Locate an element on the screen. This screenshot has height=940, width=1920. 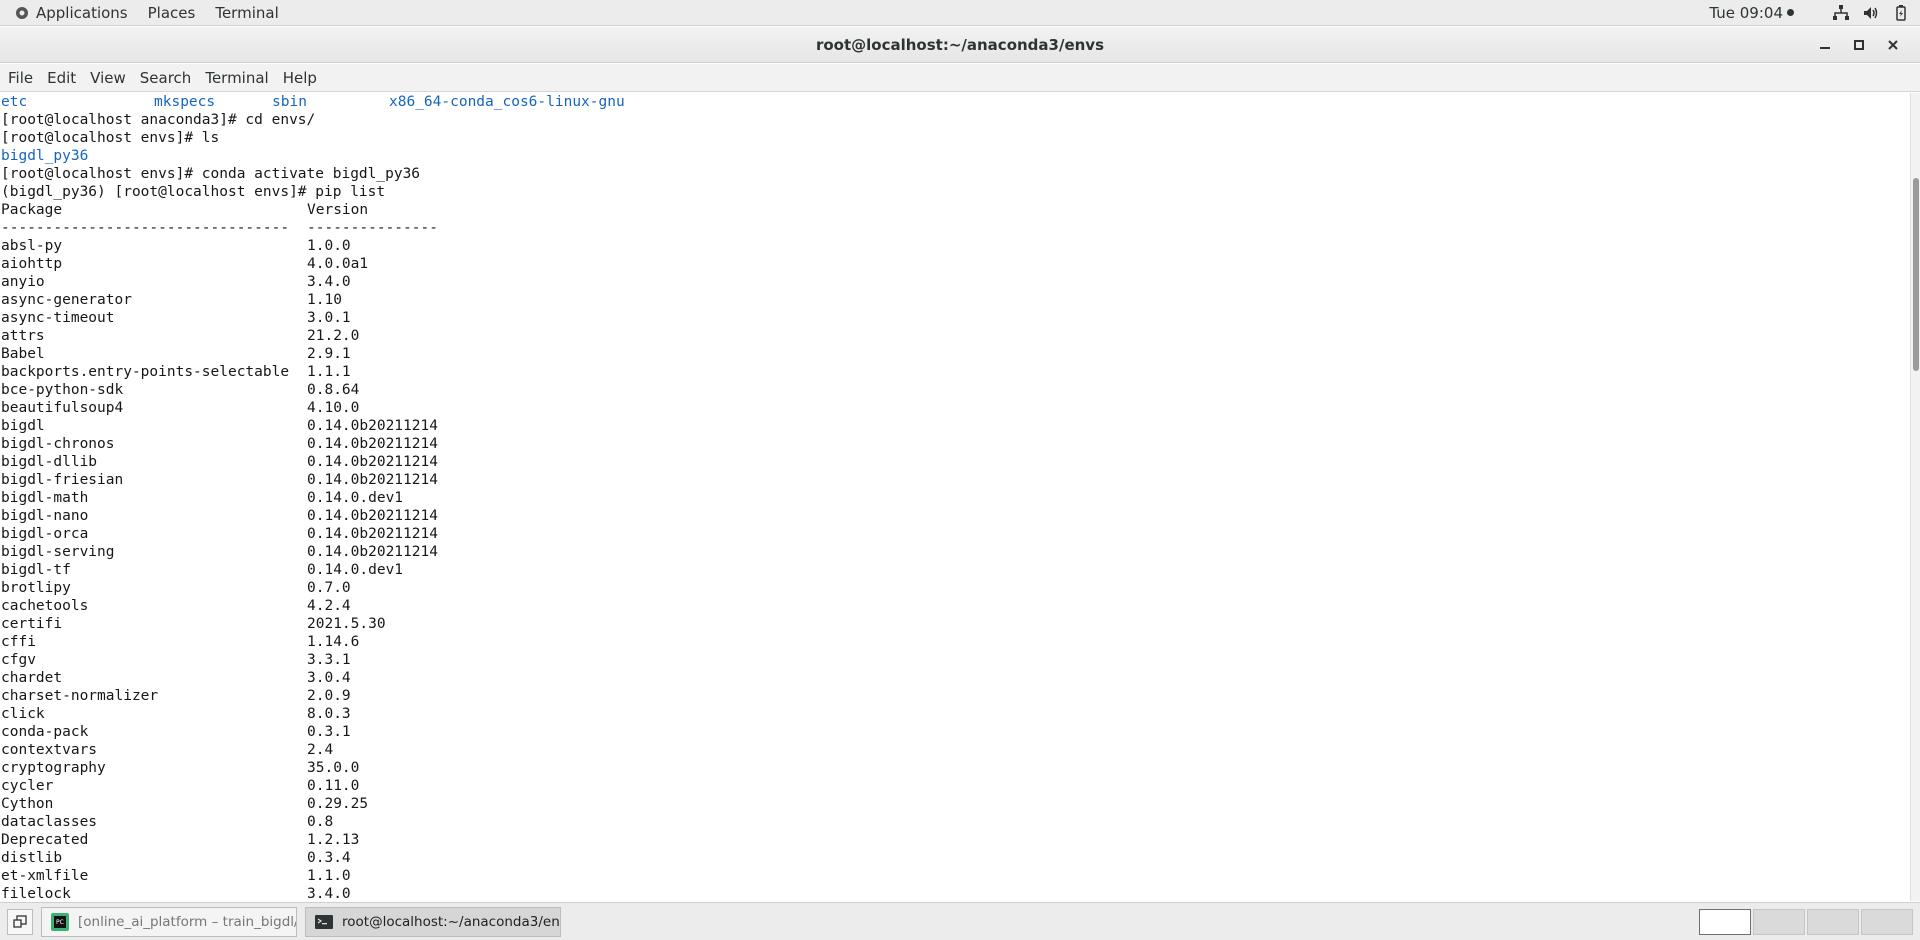
table-row: cachetools 4.2.4 is located at coordinates (955, 606).